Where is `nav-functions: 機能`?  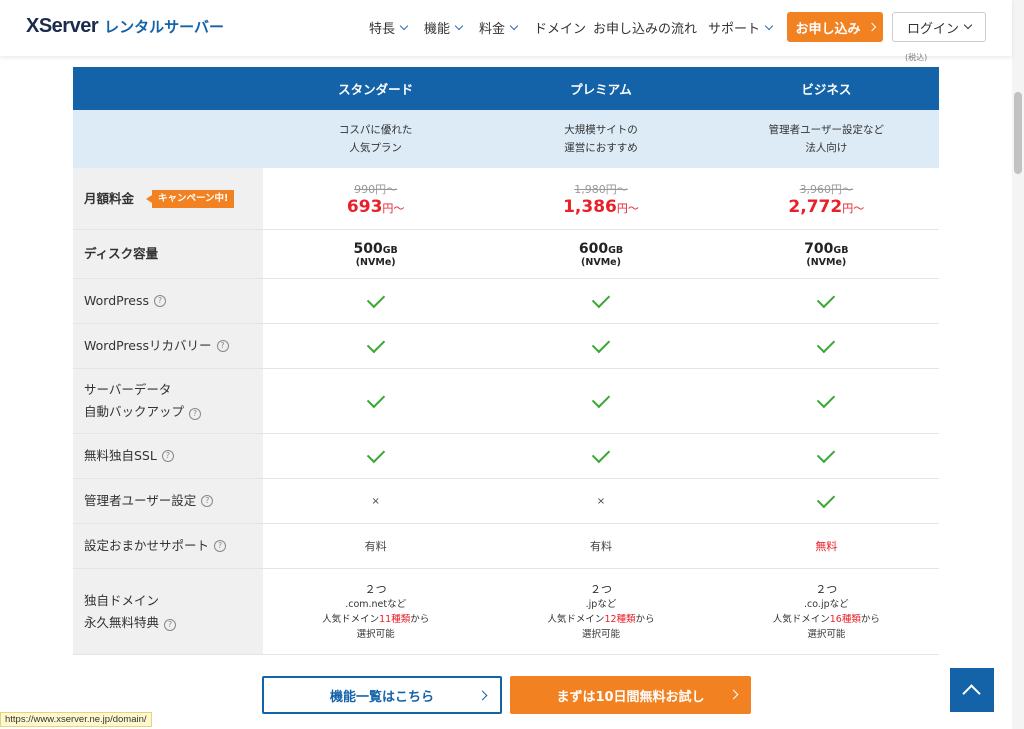
nav-functions: 機能 is located at coordinates (444, 27).